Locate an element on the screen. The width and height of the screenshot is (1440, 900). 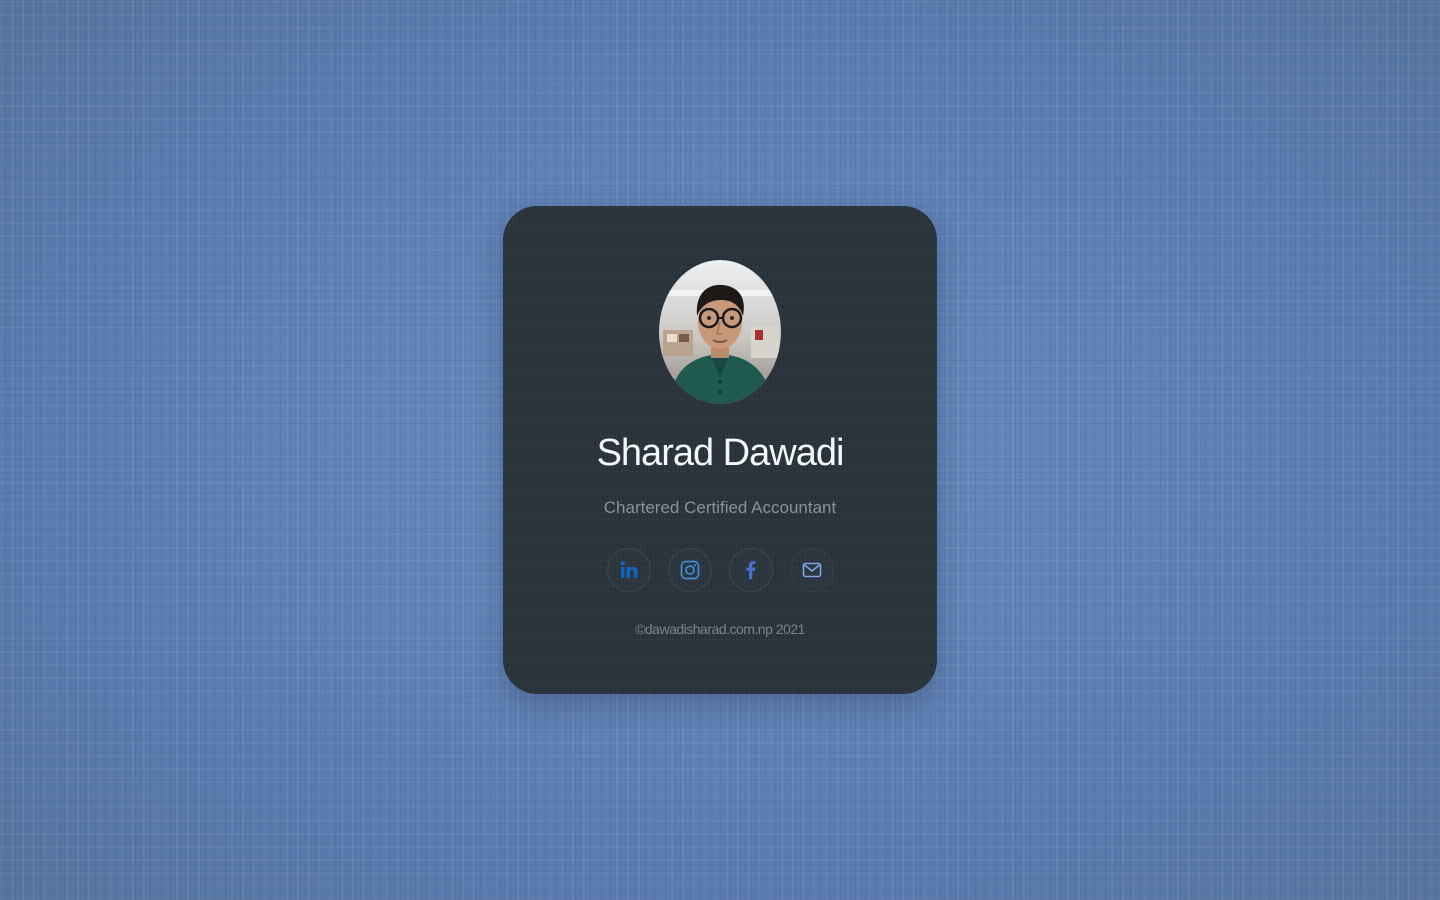
profile-photo-icon is located at coordinates (720, 332).